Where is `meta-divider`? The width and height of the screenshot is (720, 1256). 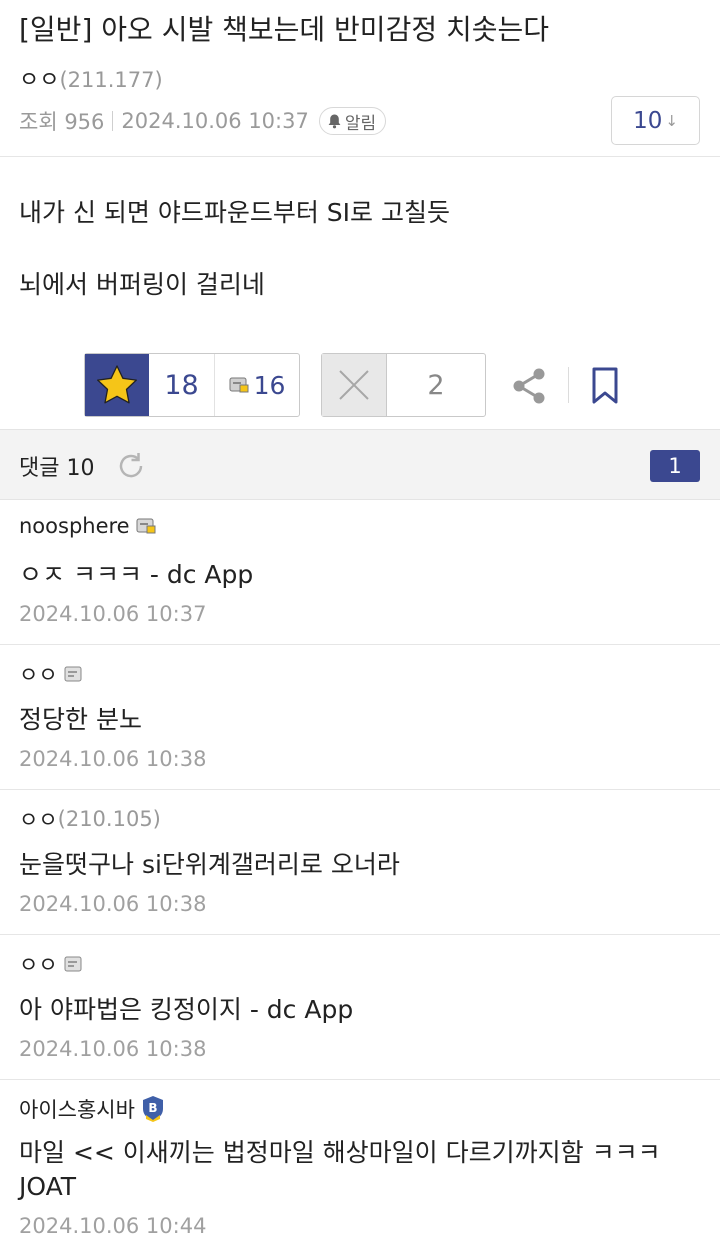
meta-divider is located at coordinates (113, 121).